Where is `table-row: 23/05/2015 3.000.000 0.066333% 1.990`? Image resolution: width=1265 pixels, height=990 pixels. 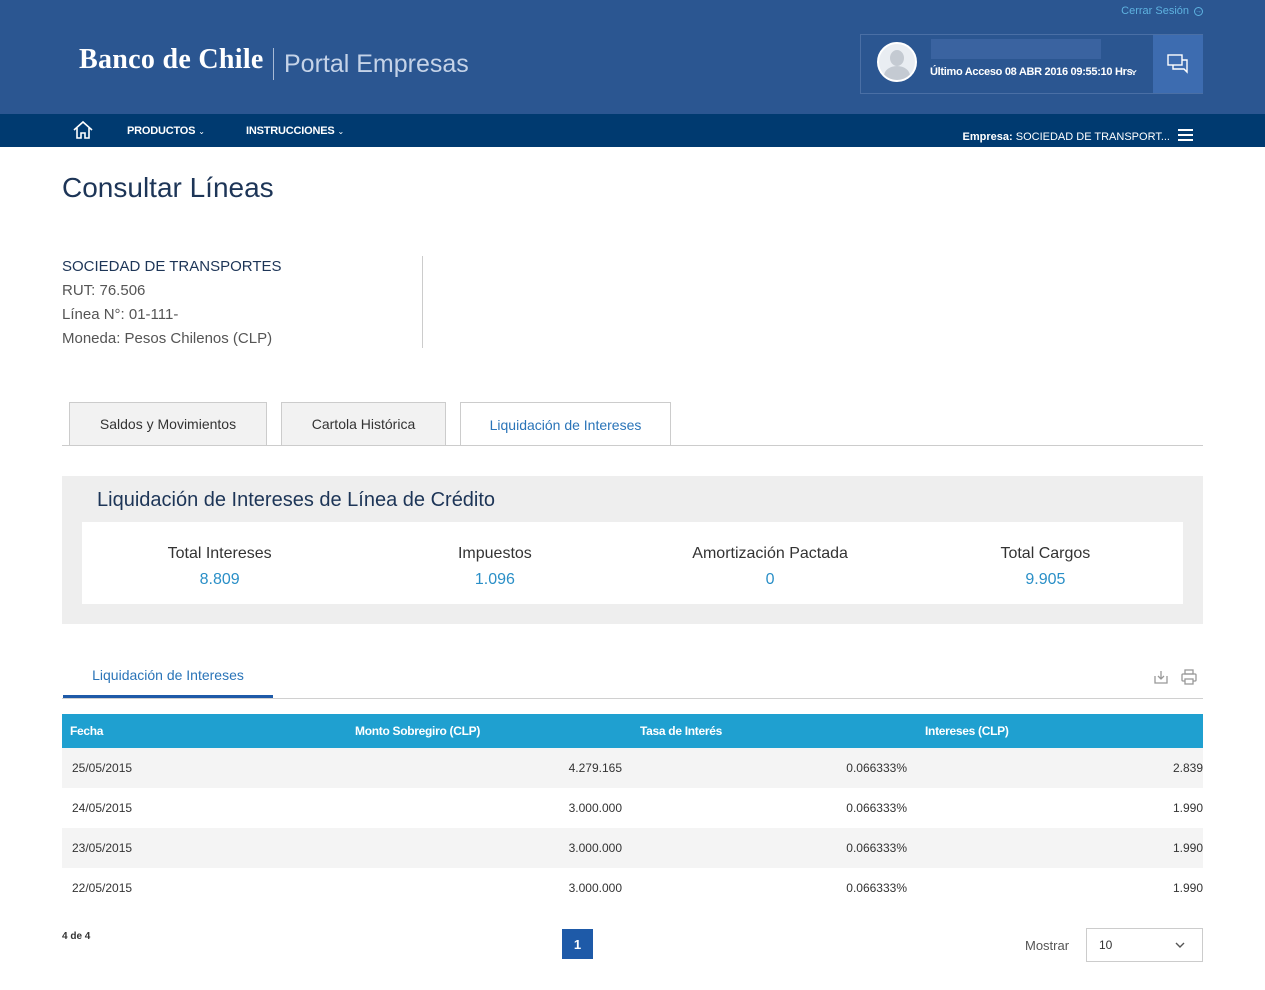 table-row: 23/05/2015 3.000.000 0.066333% 1.990 is located at coordinates (632, 848).